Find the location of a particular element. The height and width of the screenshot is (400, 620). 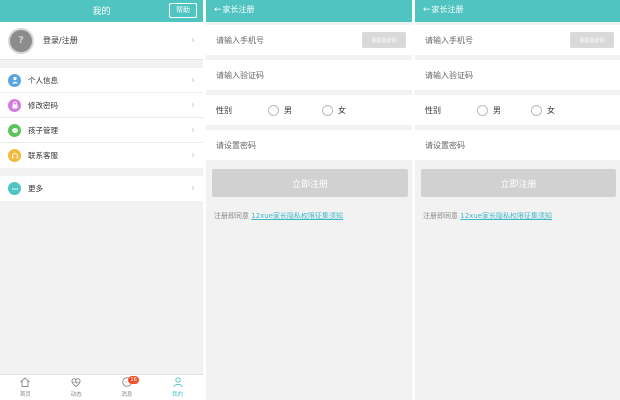

tab-label: 首页 is located at coordinates (25, 395).